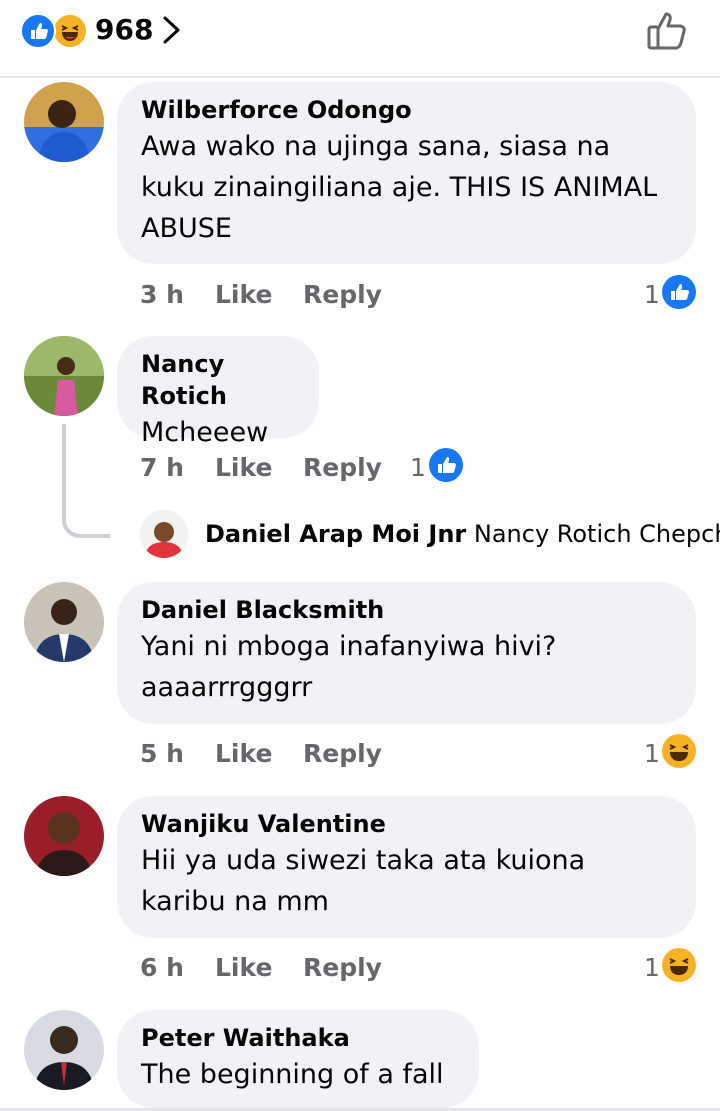 This screenshot has height=1111, width=720. Describe the element at coordinates (406, 610) in the screenshot. I see `comment-author: Daniel Blacksmith` at that location.